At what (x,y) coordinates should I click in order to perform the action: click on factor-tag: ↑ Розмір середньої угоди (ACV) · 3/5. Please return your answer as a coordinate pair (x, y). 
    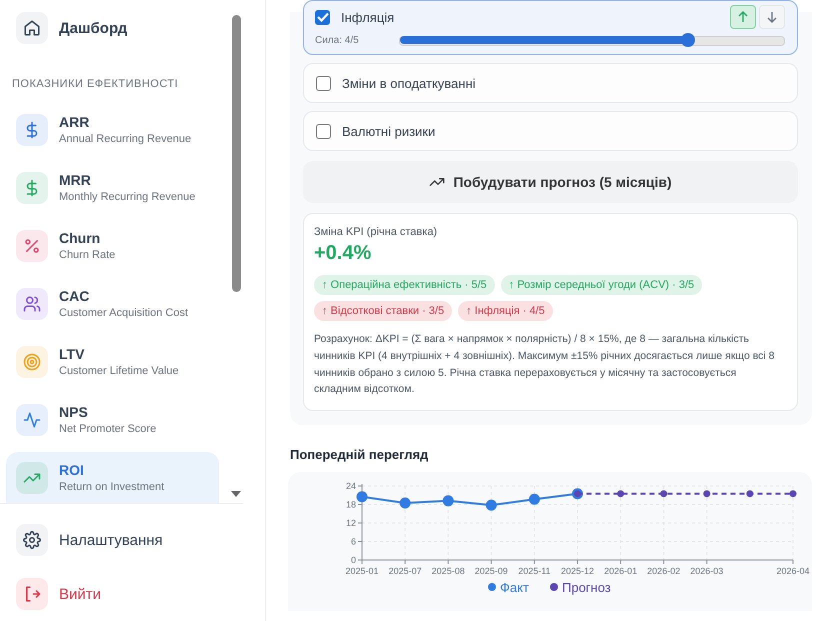
    Looking at the image, I should click on (601, 285).